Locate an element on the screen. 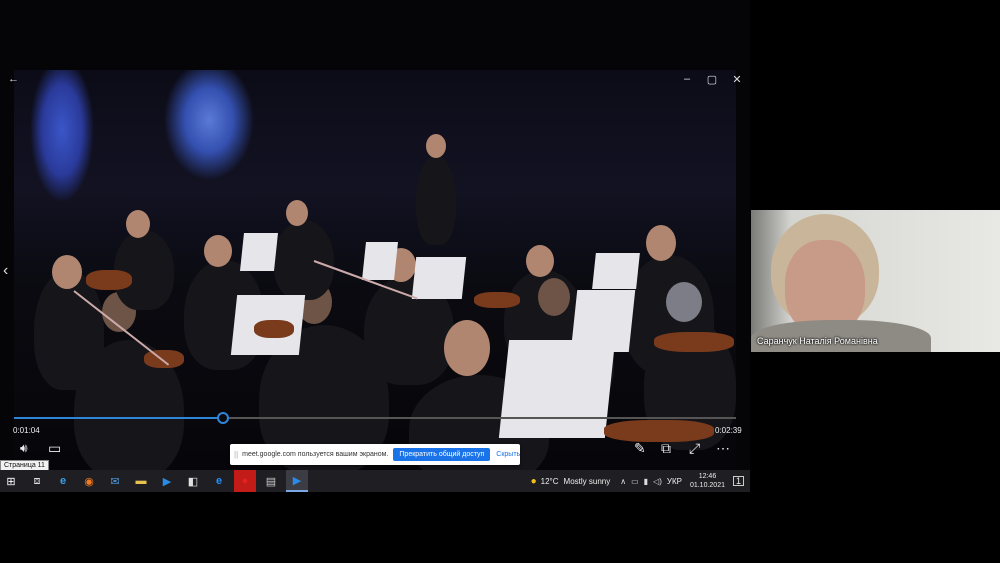  weather-description: Mostly sunny is located at coordinates (587, 481).